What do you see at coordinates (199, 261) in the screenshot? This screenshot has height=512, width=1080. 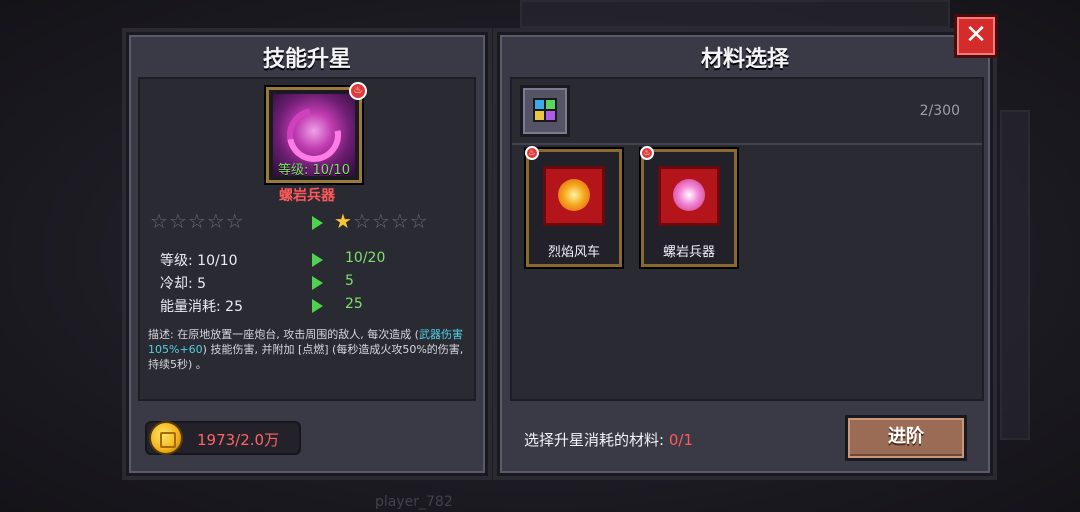 I see `stat-level-label: 等级: 10/10` at bounding box center [199, 261].